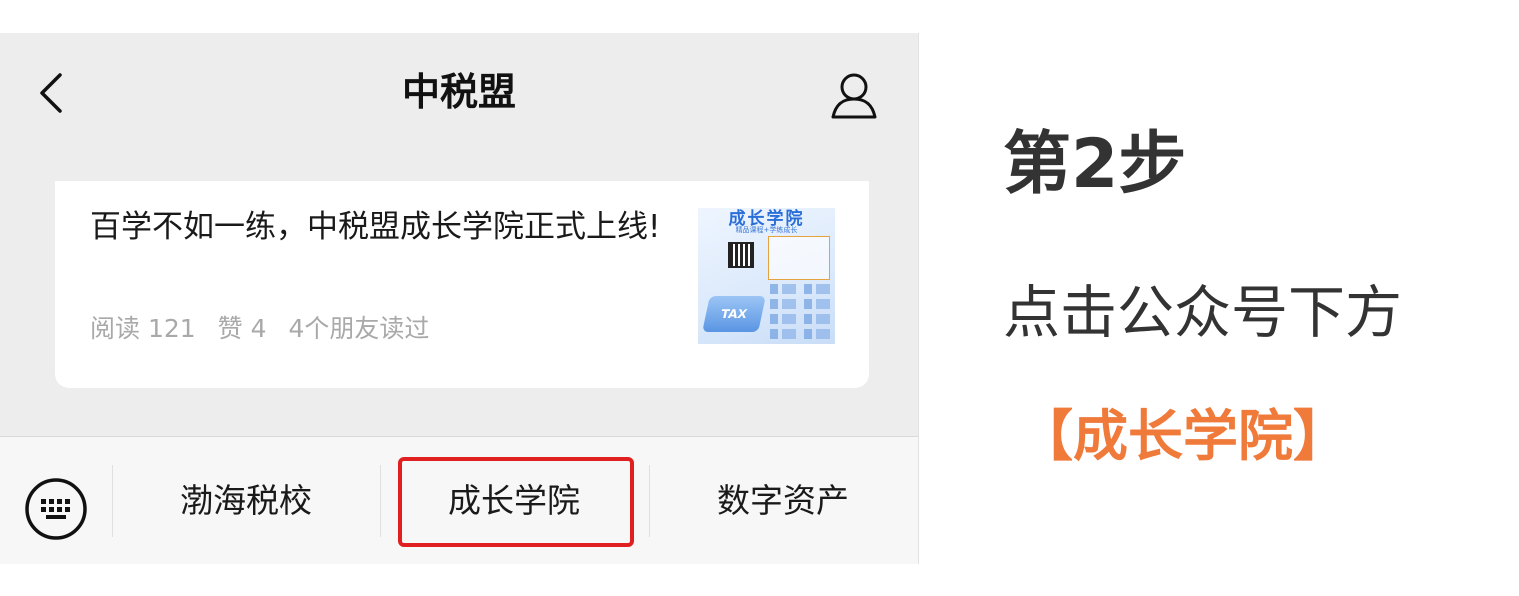  What do you see at coordinates (359, 328) in the screenshot?
I see `friends-read: 4个朋友读过` at bounding box center [359, 328].